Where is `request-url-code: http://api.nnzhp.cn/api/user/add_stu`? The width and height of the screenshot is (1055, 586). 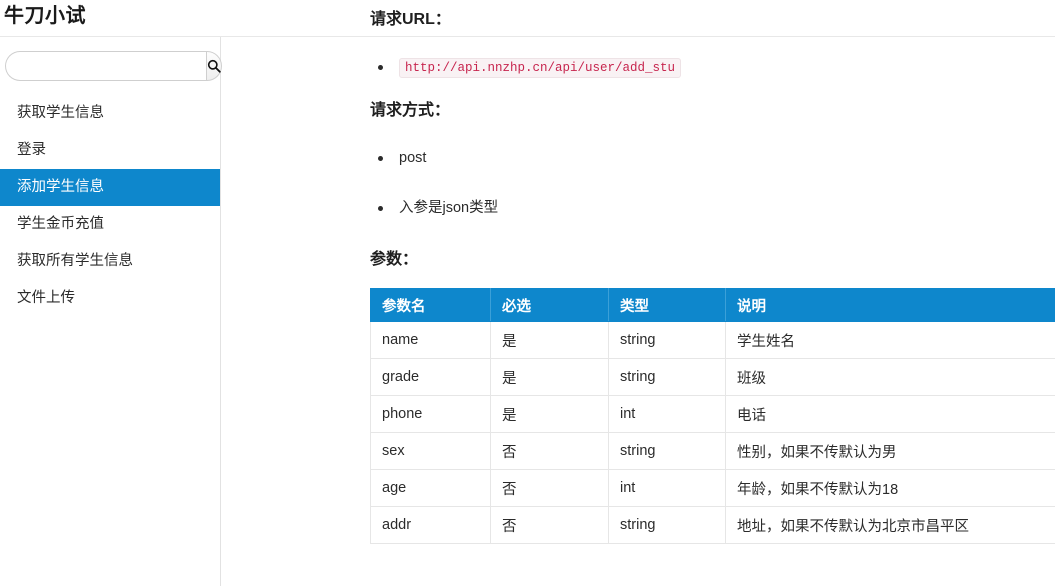 request-url-code: http://api.nnzhp.cn/api/user/add_stu is located at coordinates (540, 68).